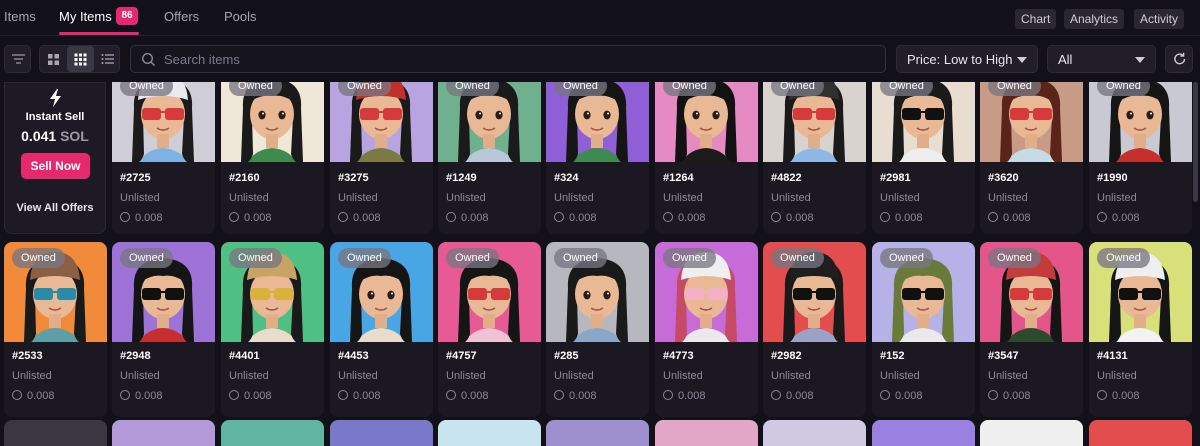 The width and height of the screenshot is (1200, 446). Describe the element at coordinates (597, 329) in the screenshot. I see `nft-card: Owned #285 Unlisted 0.008` at that location.